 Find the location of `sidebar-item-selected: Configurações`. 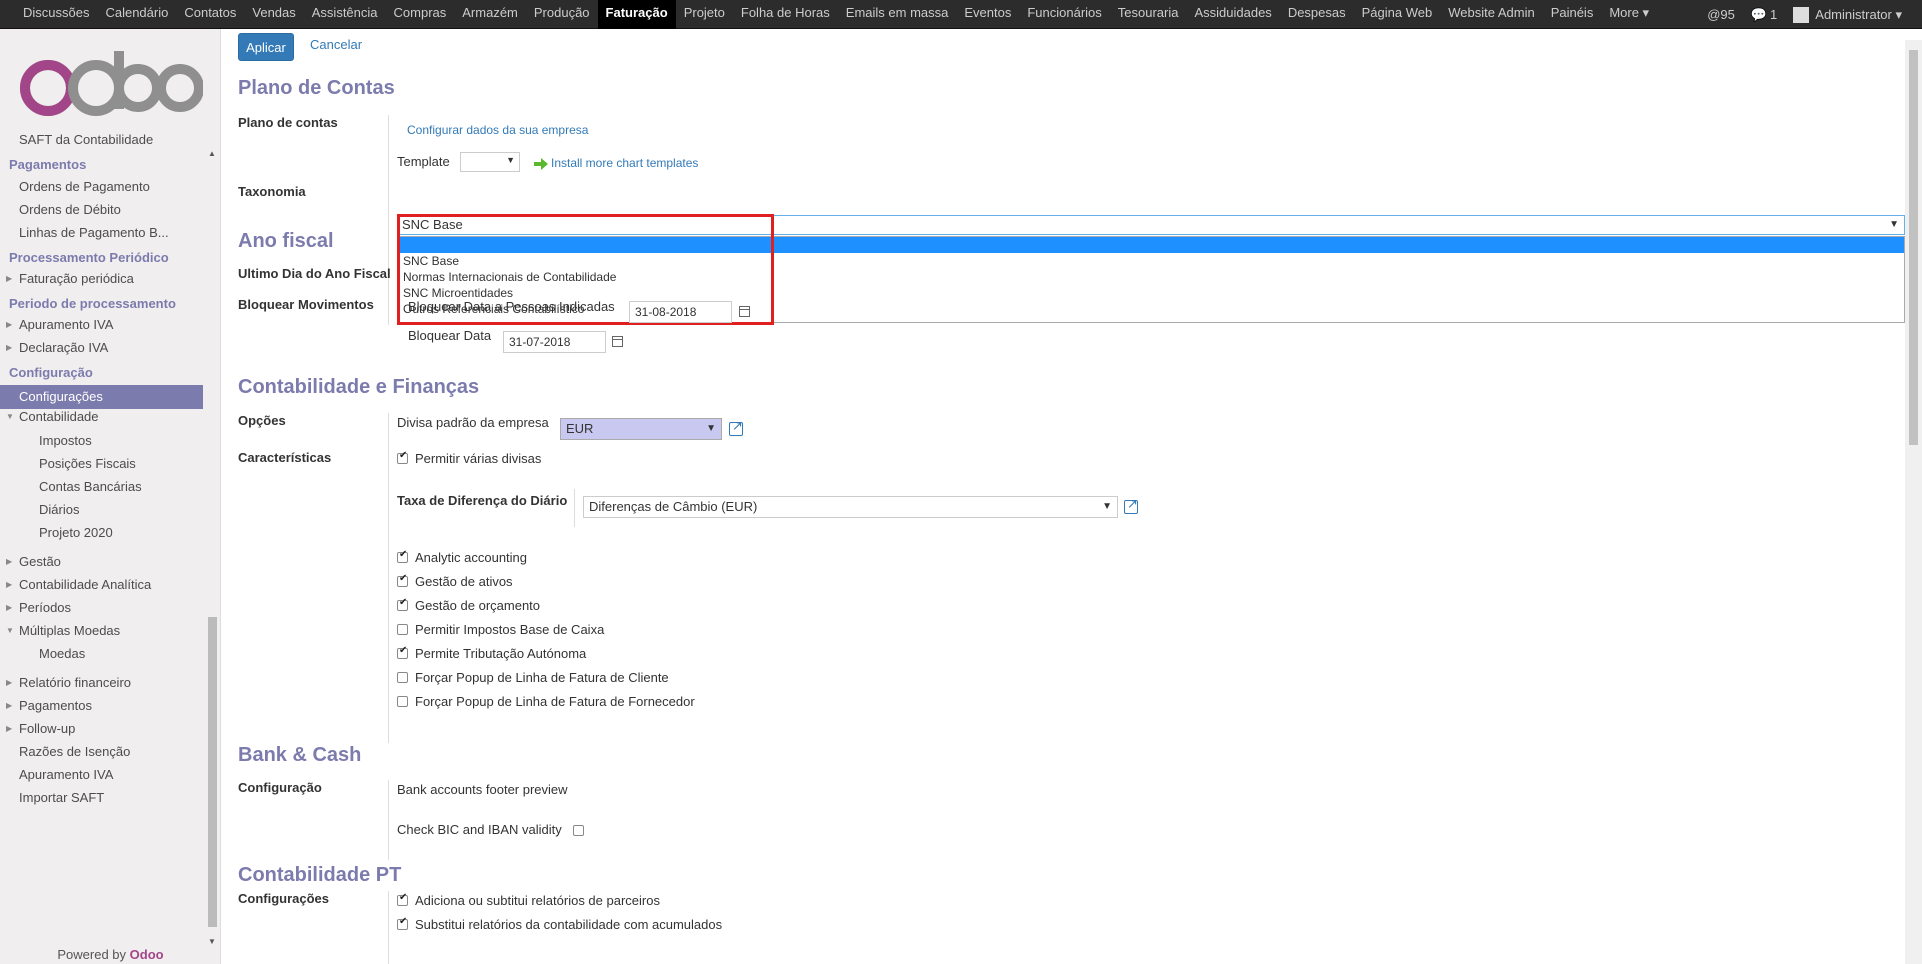

sidebar-item-selected: Configurações is located at coordinates (101, 397).